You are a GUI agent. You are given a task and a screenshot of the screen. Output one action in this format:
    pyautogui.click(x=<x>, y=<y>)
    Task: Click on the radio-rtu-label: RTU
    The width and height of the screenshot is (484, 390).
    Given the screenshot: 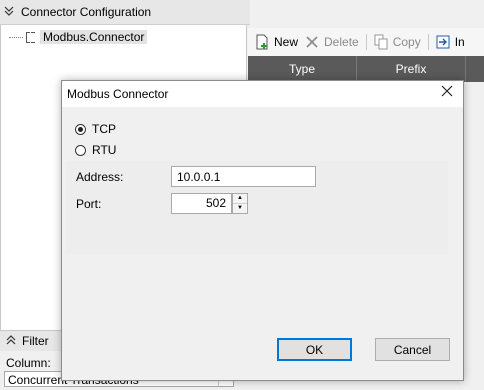 What is the action you would take?
    pyautogui.click(x=104, y=150)
    